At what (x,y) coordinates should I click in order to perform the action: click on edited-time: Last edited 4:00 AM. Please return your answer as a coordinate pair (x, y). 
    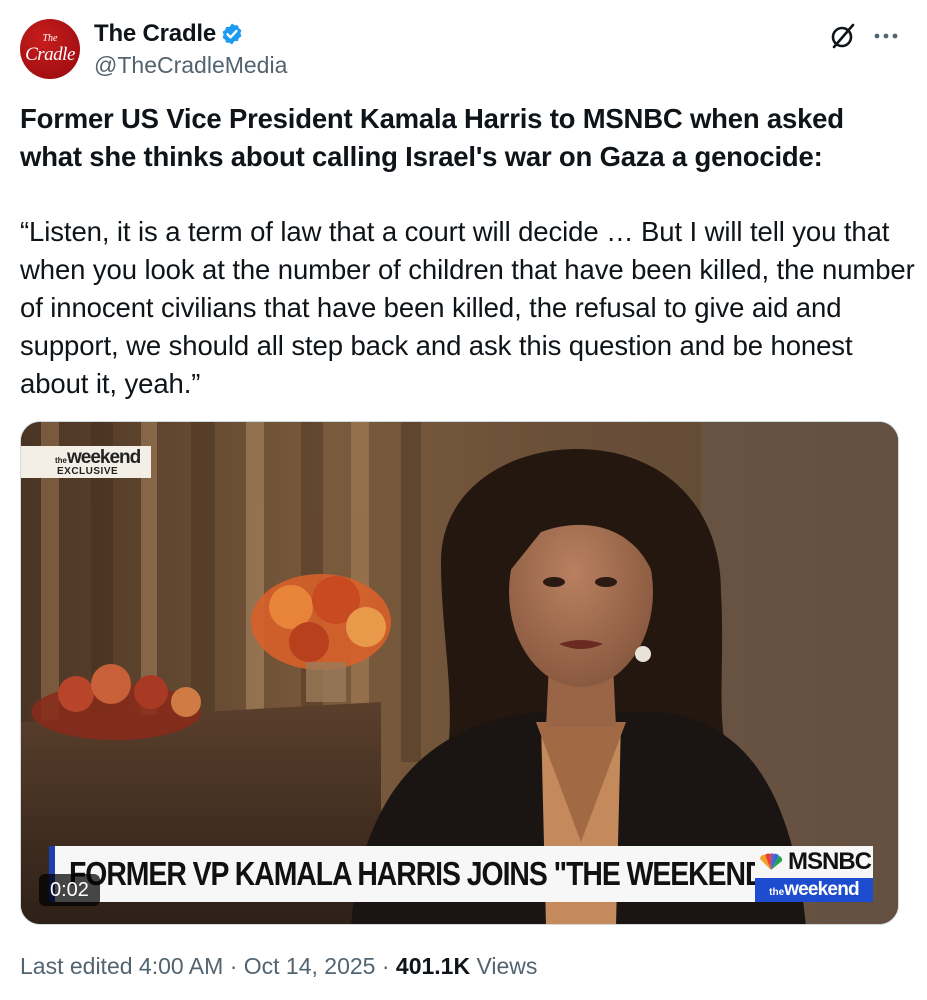
    Looking at the image, I should click on (121, 966).